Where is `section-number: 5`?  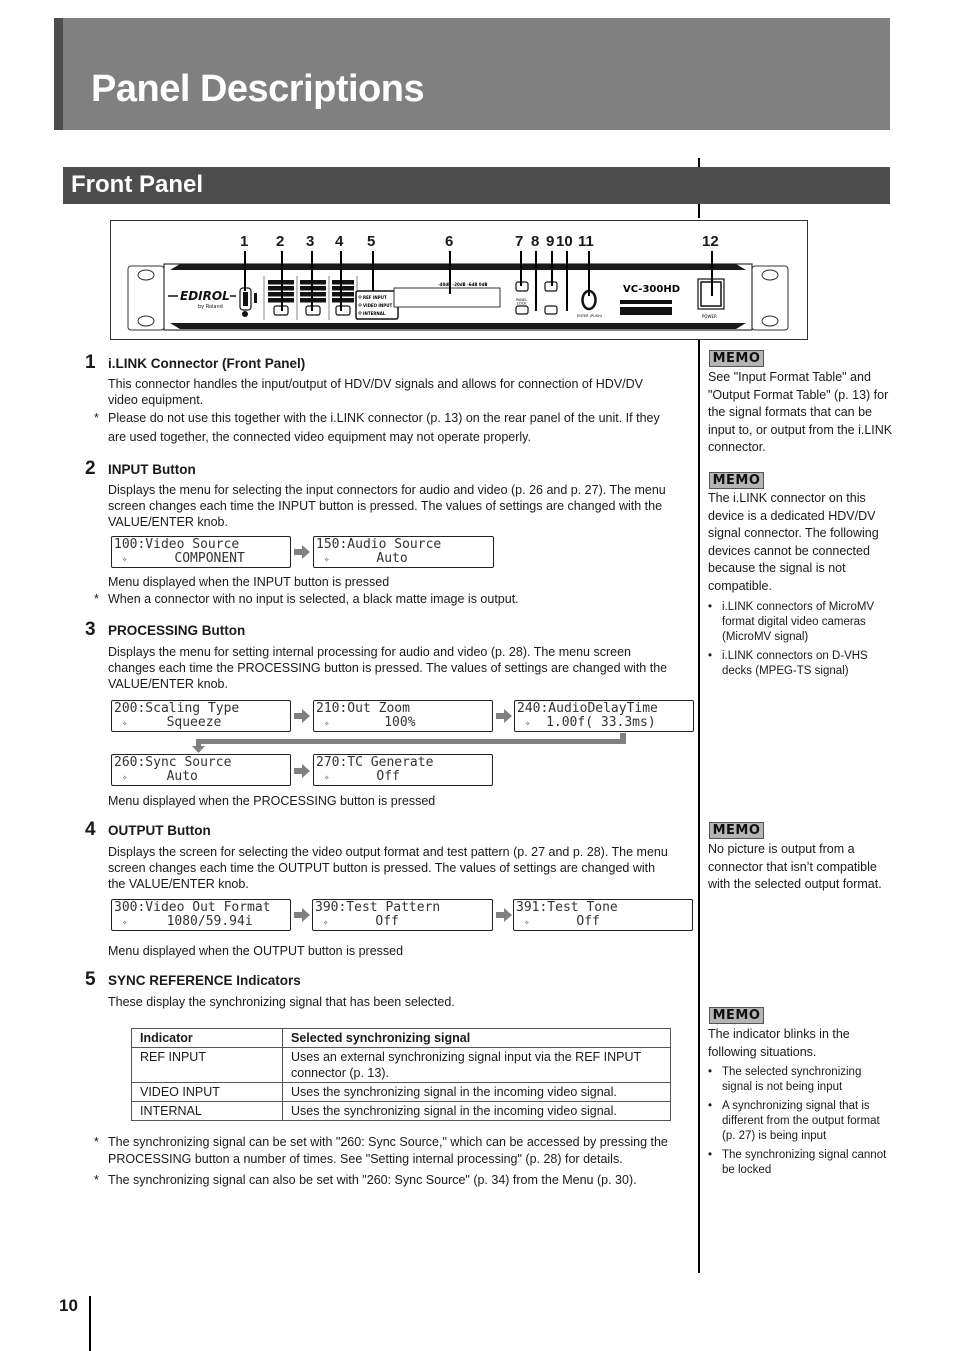
section-number: 5 is located at coordinates (90, 979).